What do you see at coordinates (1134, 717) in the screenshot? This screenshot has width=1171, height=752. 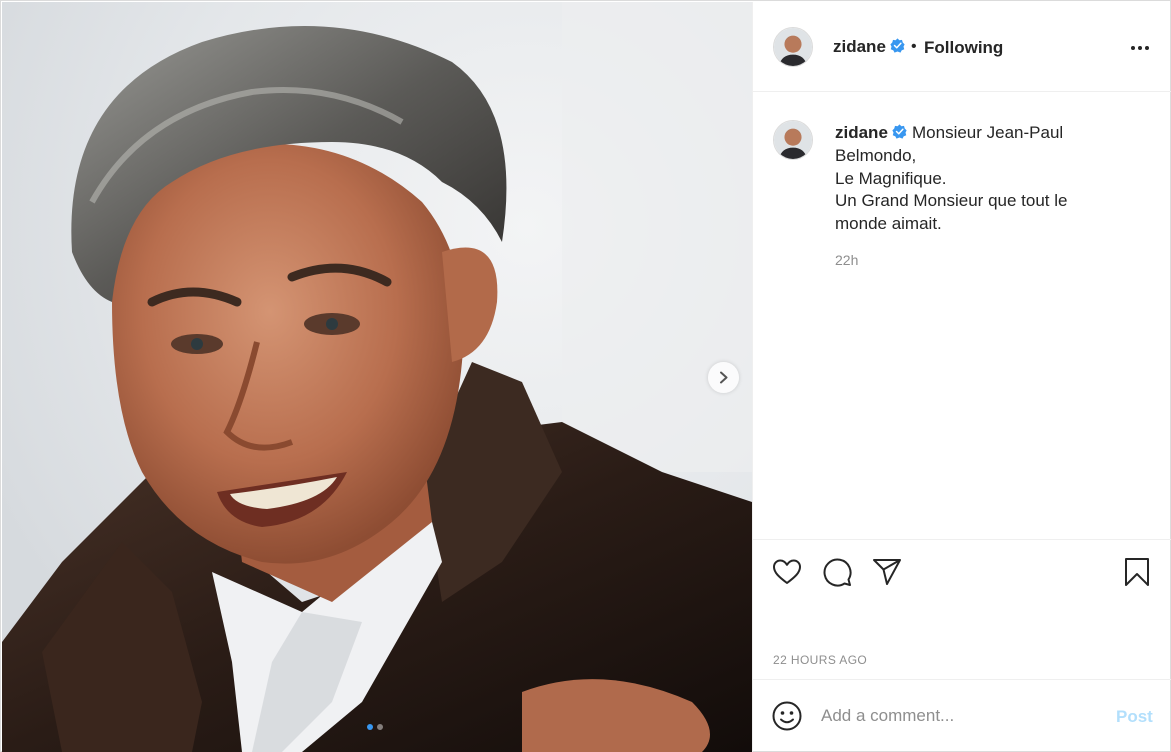 I see `post-comment-button: Post` at bounding box center [1134, 717].